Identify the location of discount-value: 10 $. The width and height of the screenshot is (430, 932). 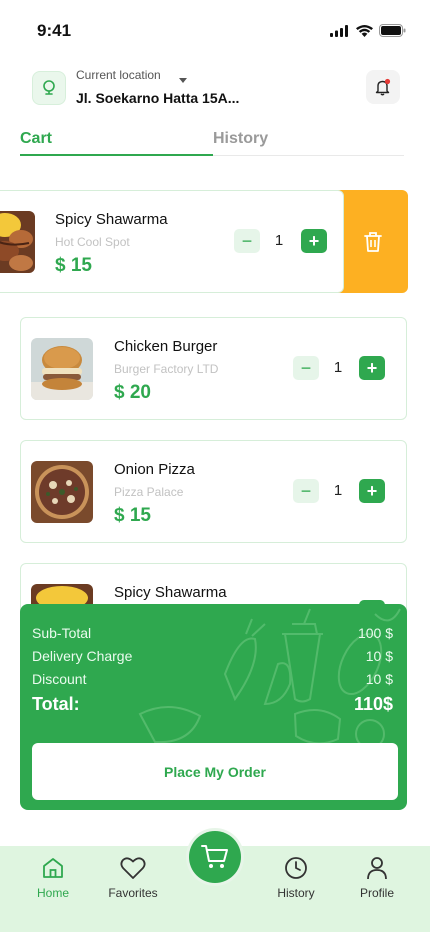
(379, 679).